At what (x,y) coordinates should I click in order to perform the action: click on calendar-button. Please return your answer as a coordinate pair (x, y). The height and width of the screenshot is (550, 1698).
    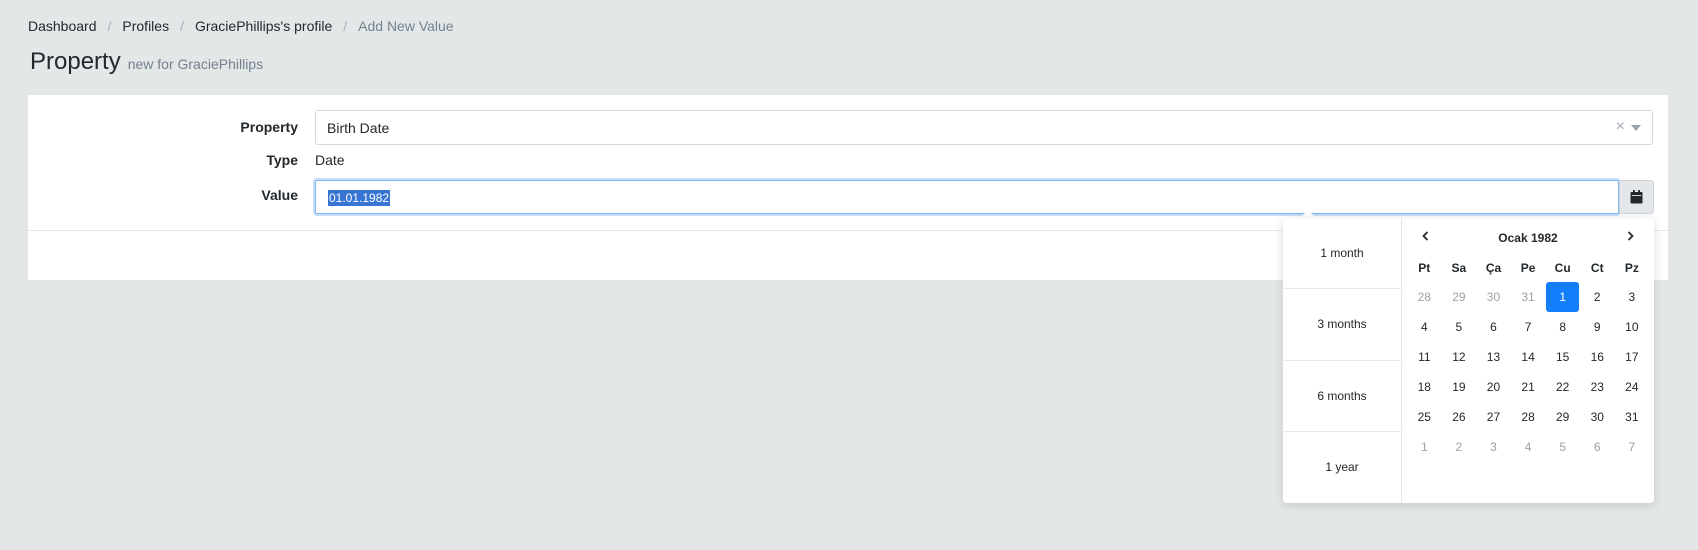
    Looking at the image, I should click on (1636, 197).